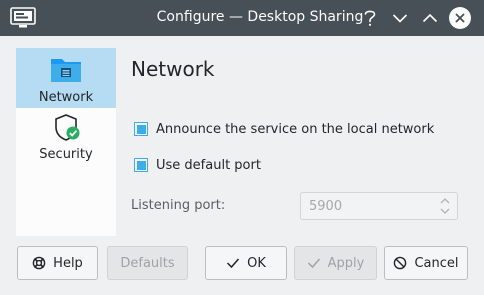  I want to click on cancel-icon, so click(400, 263).